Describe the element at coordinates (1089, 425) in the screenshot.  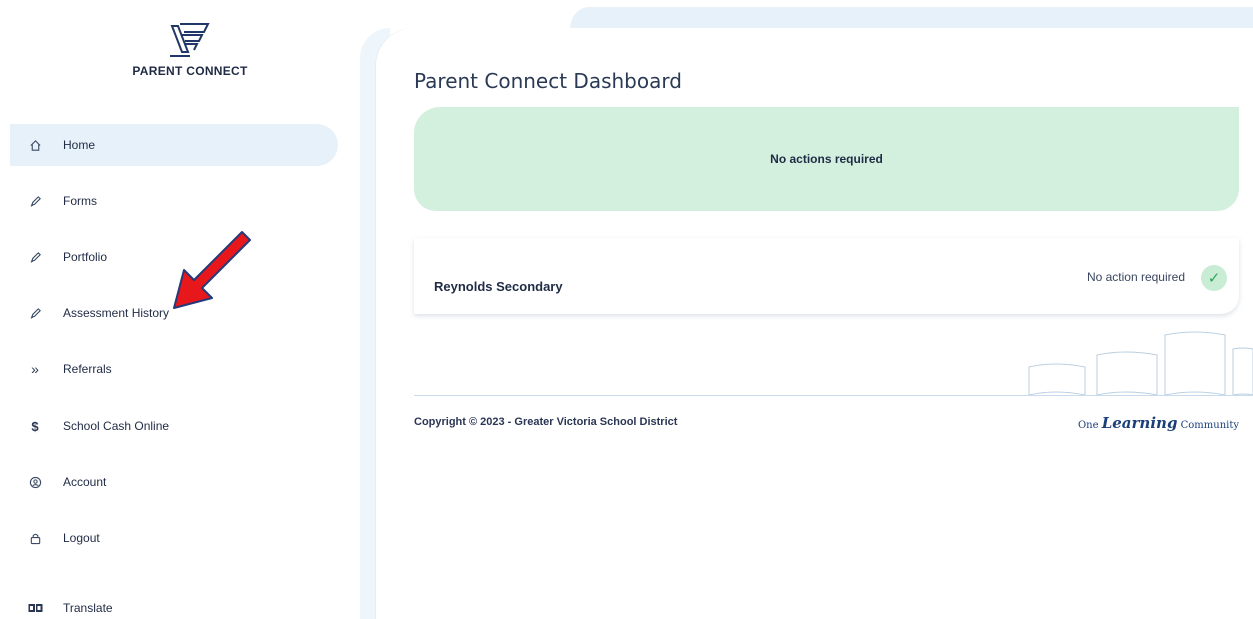
I see `tagline-prefix: One` at that location.